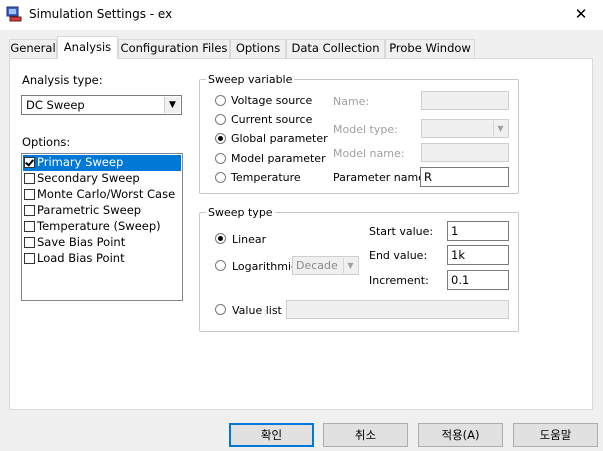 The width and height of the screenshot is (603, 451). I want to click on option-primary-sweep: Primary Sweep, so click(102, 163).